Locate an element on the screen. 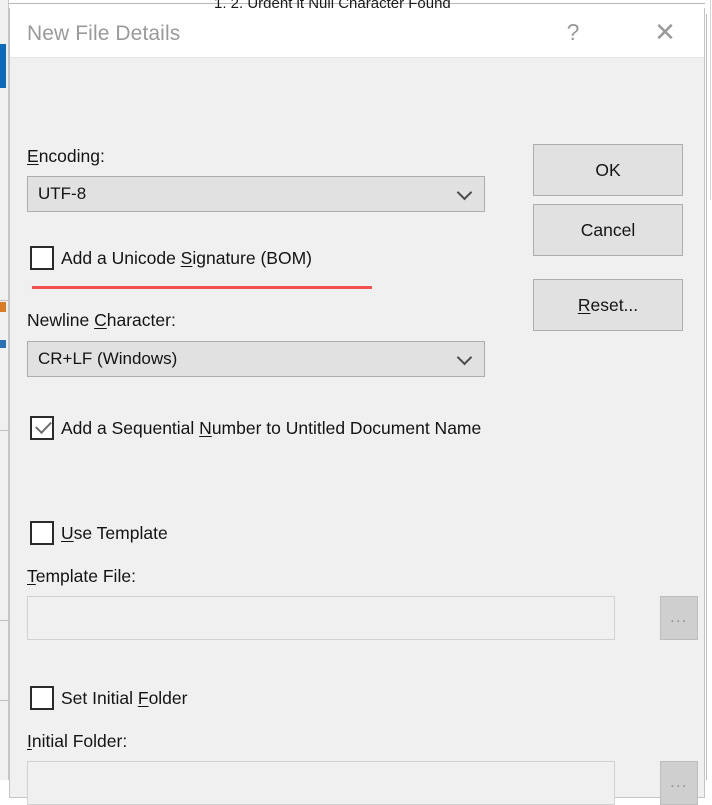 This screenshot has height=805, width=712. add-bom-checkbox: Add a Unicode Signature (BOM) is located at coordinates (171, 258).